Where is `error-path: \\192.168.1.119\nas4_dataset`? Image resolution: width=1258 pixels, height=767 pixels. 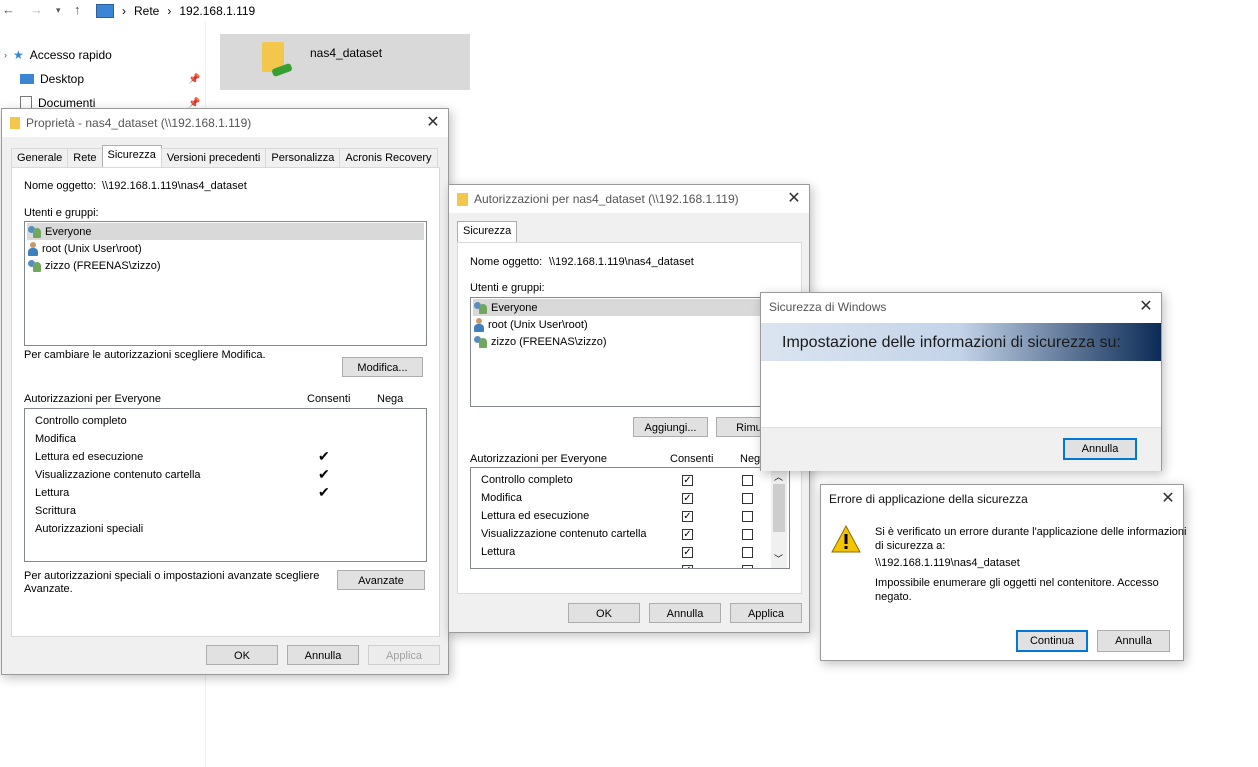
error-path: \\192.168.1.119\nas4_dataset is located at coordinates (947, 563).